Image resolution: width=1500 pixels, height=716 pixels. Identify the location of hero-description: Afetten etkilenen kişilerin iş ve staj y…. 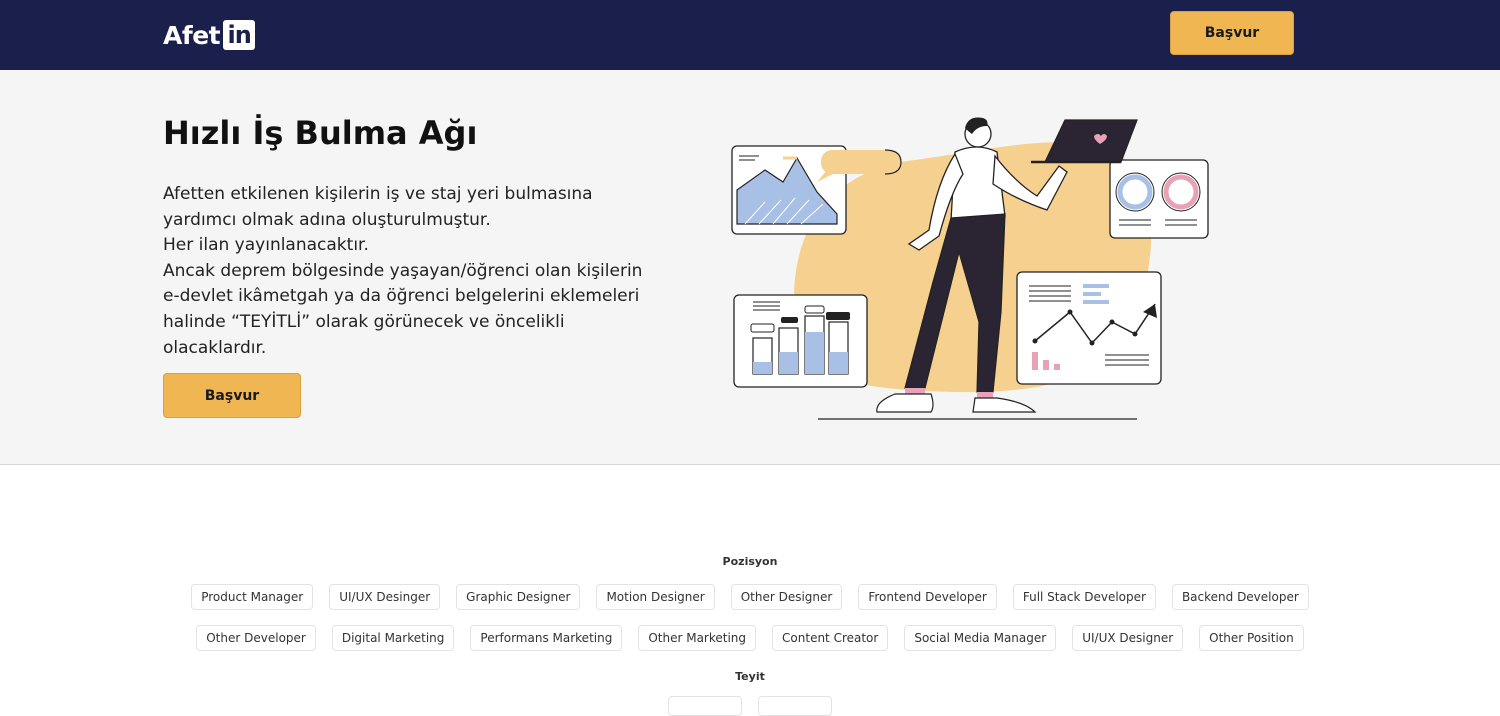
(403, 271).